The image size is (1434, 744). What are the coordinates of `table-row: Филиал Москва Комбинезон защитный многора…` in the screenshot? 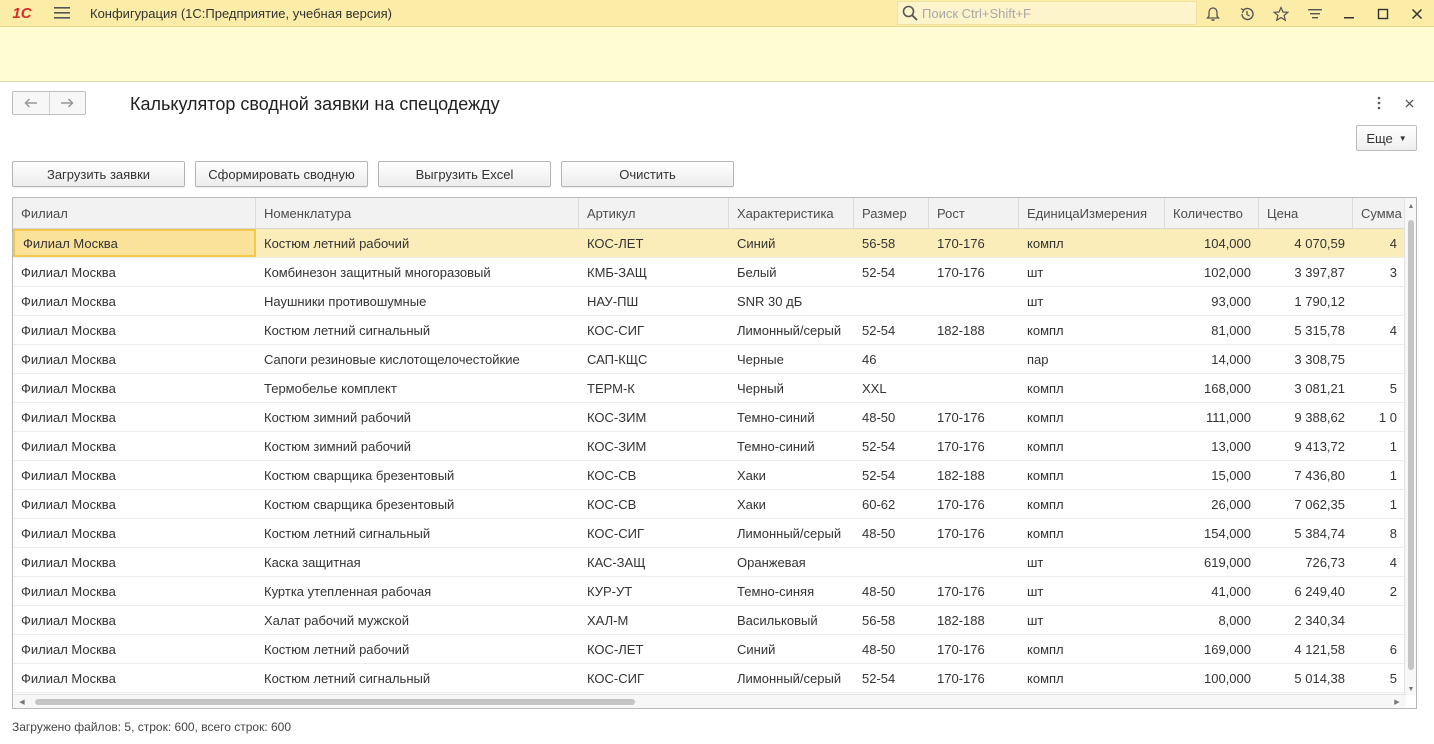 It's located at (709, 272).